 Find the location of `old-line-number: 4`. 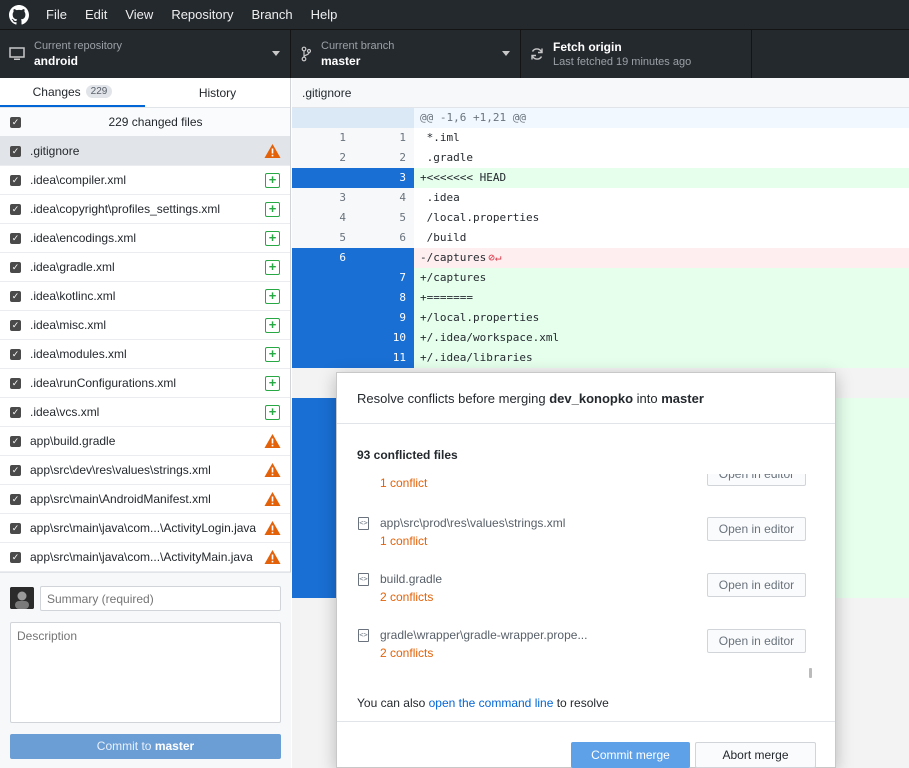

old-line-number: 4 is located at coordinates (322, 218).